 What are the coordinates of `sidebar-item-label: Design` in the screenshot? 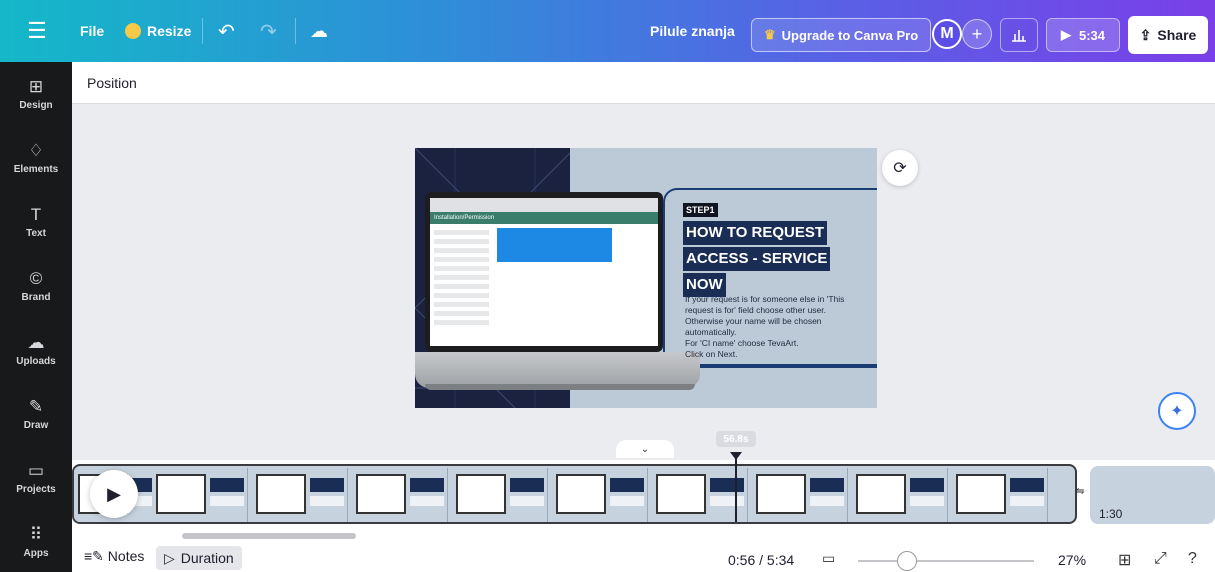 It's located at (36, 105).